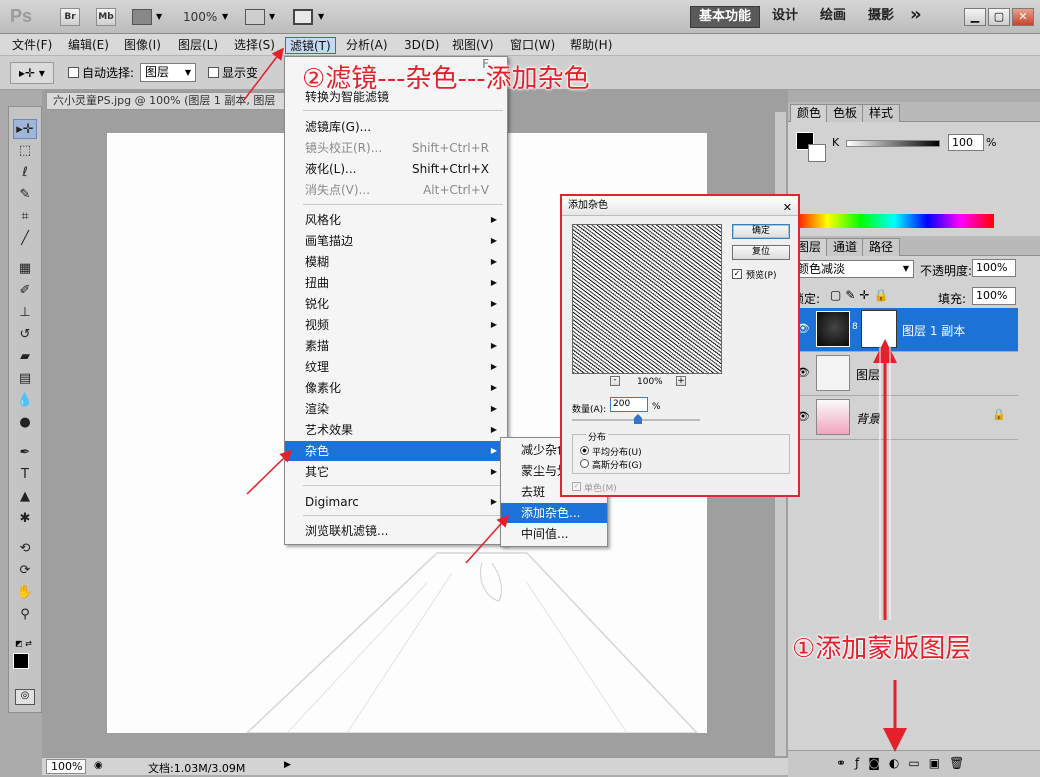 The width and height of the screenshot is (1040, 777). What do you see at coordinates (25, 571) in the screenshot?
I see `3d-orbit-icon: ⟳` at bounding box center [25, 571].